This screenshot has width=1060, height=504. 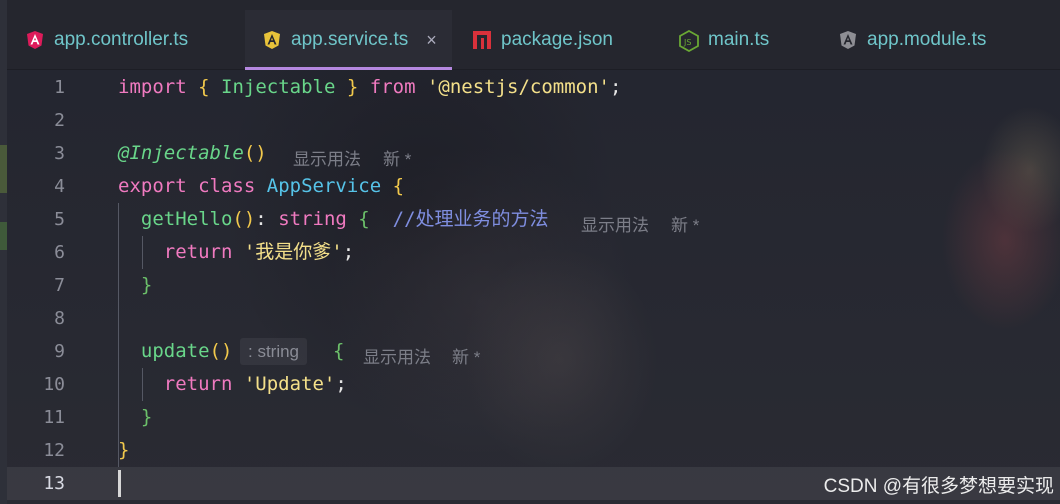 I want to click on code-line-5: getHello(): string { //处理业务的方法, so click(x=344, y=219).